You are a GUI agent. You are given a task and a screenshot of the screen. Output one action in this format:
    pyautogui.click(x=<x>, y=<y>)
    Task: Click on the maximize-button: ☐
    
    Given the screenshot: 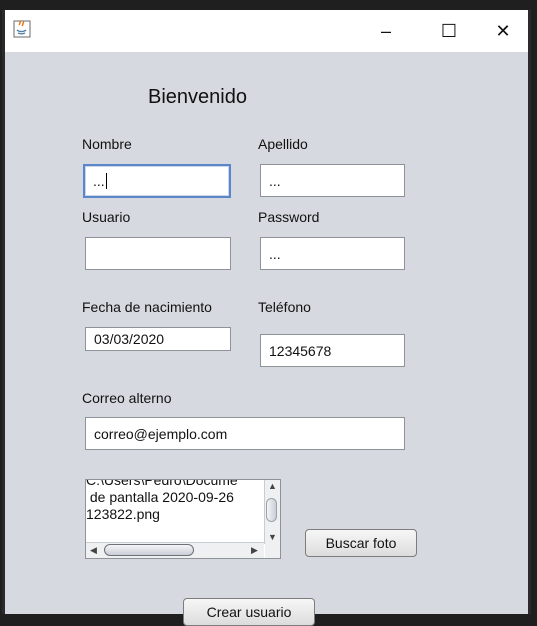 What is the action you would take?
    pyautogui.click(x=449, y=31)
    